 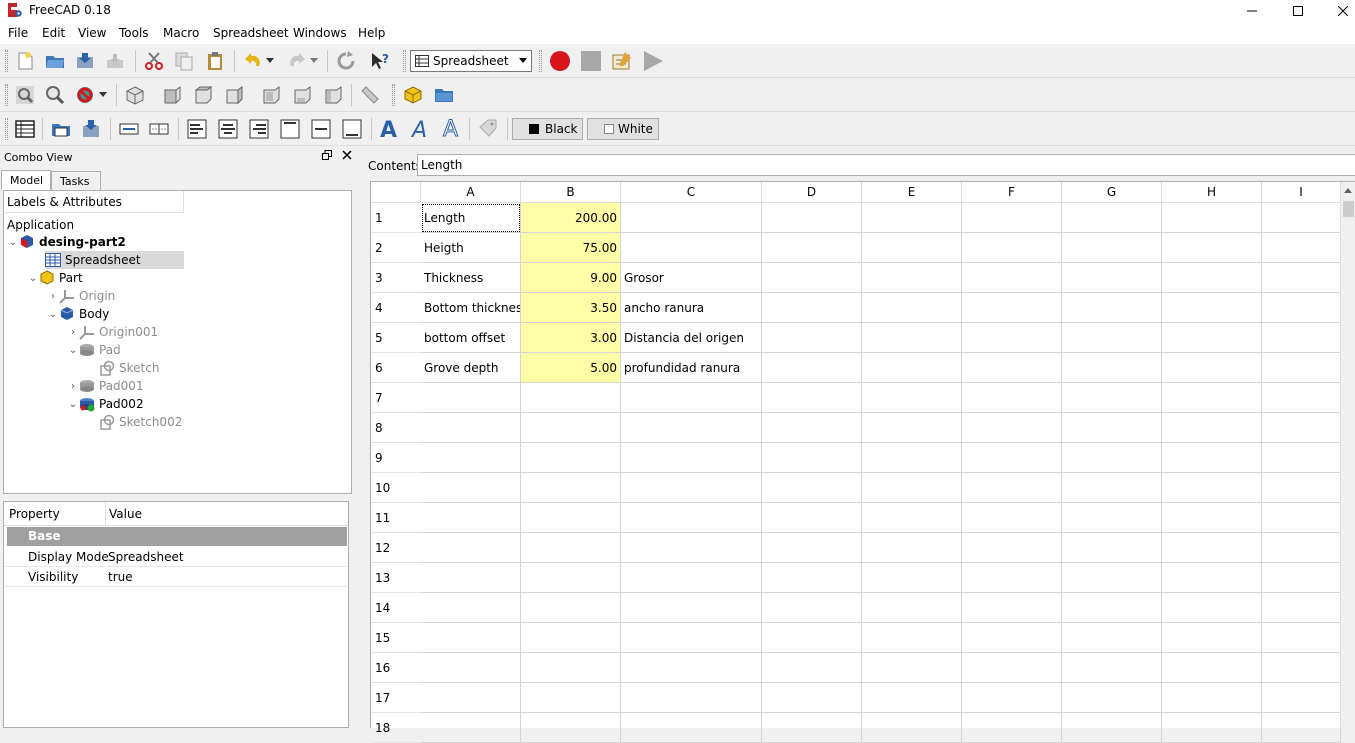 What do you see at coordinates (912, 308) in the screenshot?
I see `cell-e4` at bounding box center [912, 308].